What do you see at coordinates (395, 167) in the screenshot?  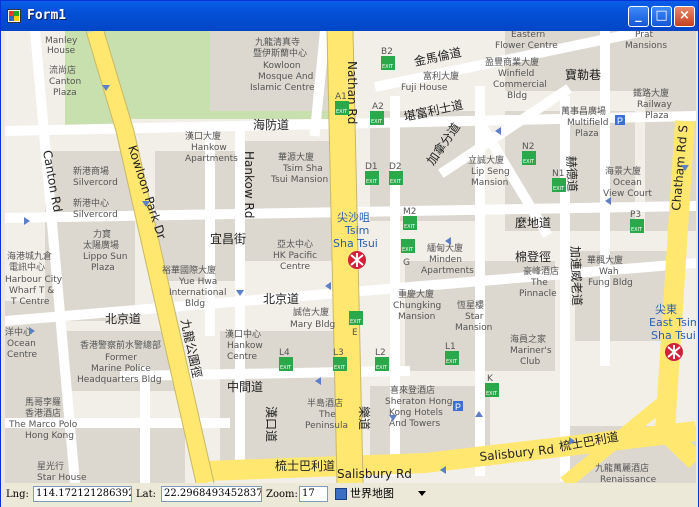 I see `exit-d2-label: D2` at bounding box center [395, 167].